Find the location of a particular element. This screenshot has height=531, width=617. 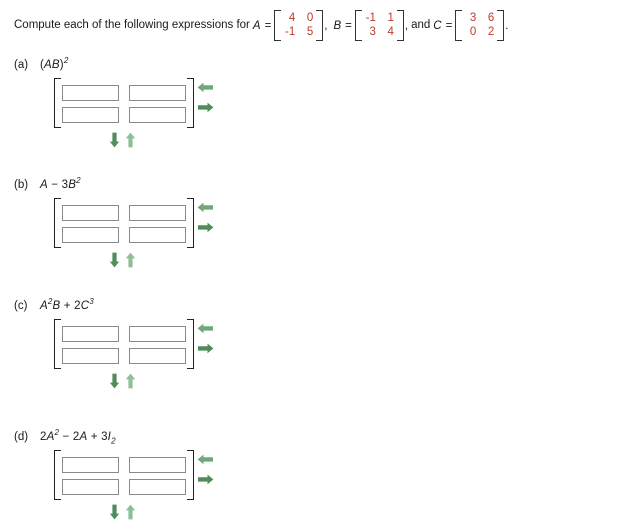

matrix-a-left-bracket is located at coordinates (278, 25).